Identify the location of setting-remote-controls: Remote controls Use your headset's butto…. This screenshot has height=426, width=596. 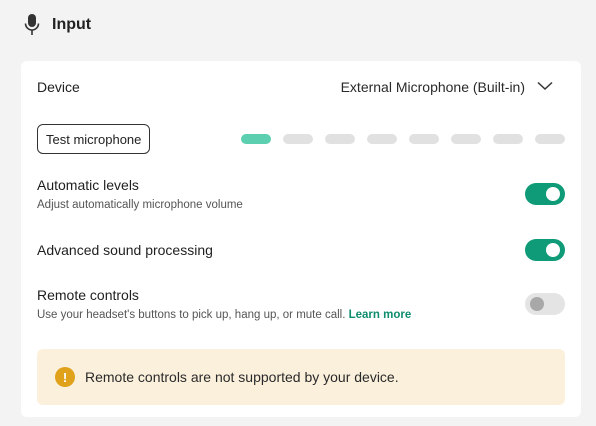
(301, 304).